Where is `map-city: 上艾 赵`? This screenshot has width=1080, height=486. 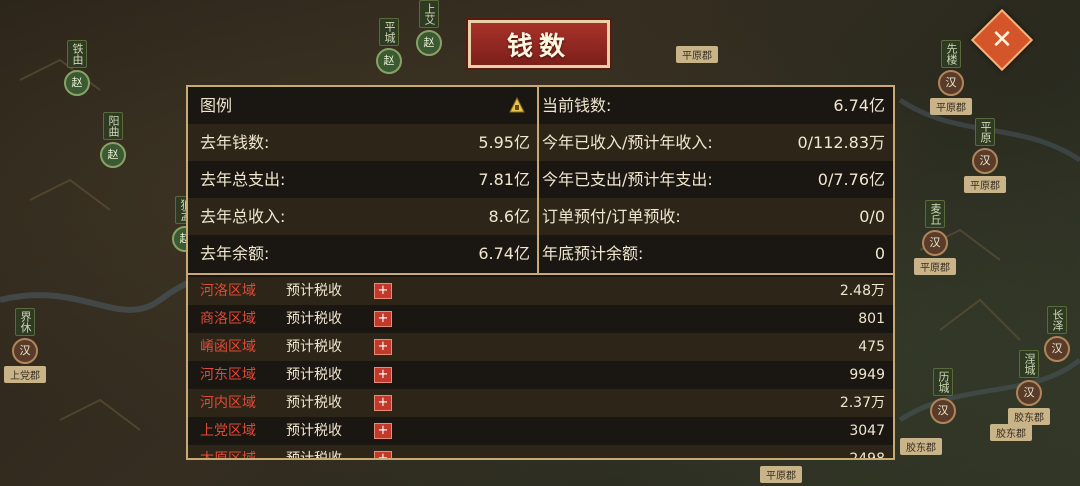
map-city: 上艾 赵 is located at coordinates (429, 28).